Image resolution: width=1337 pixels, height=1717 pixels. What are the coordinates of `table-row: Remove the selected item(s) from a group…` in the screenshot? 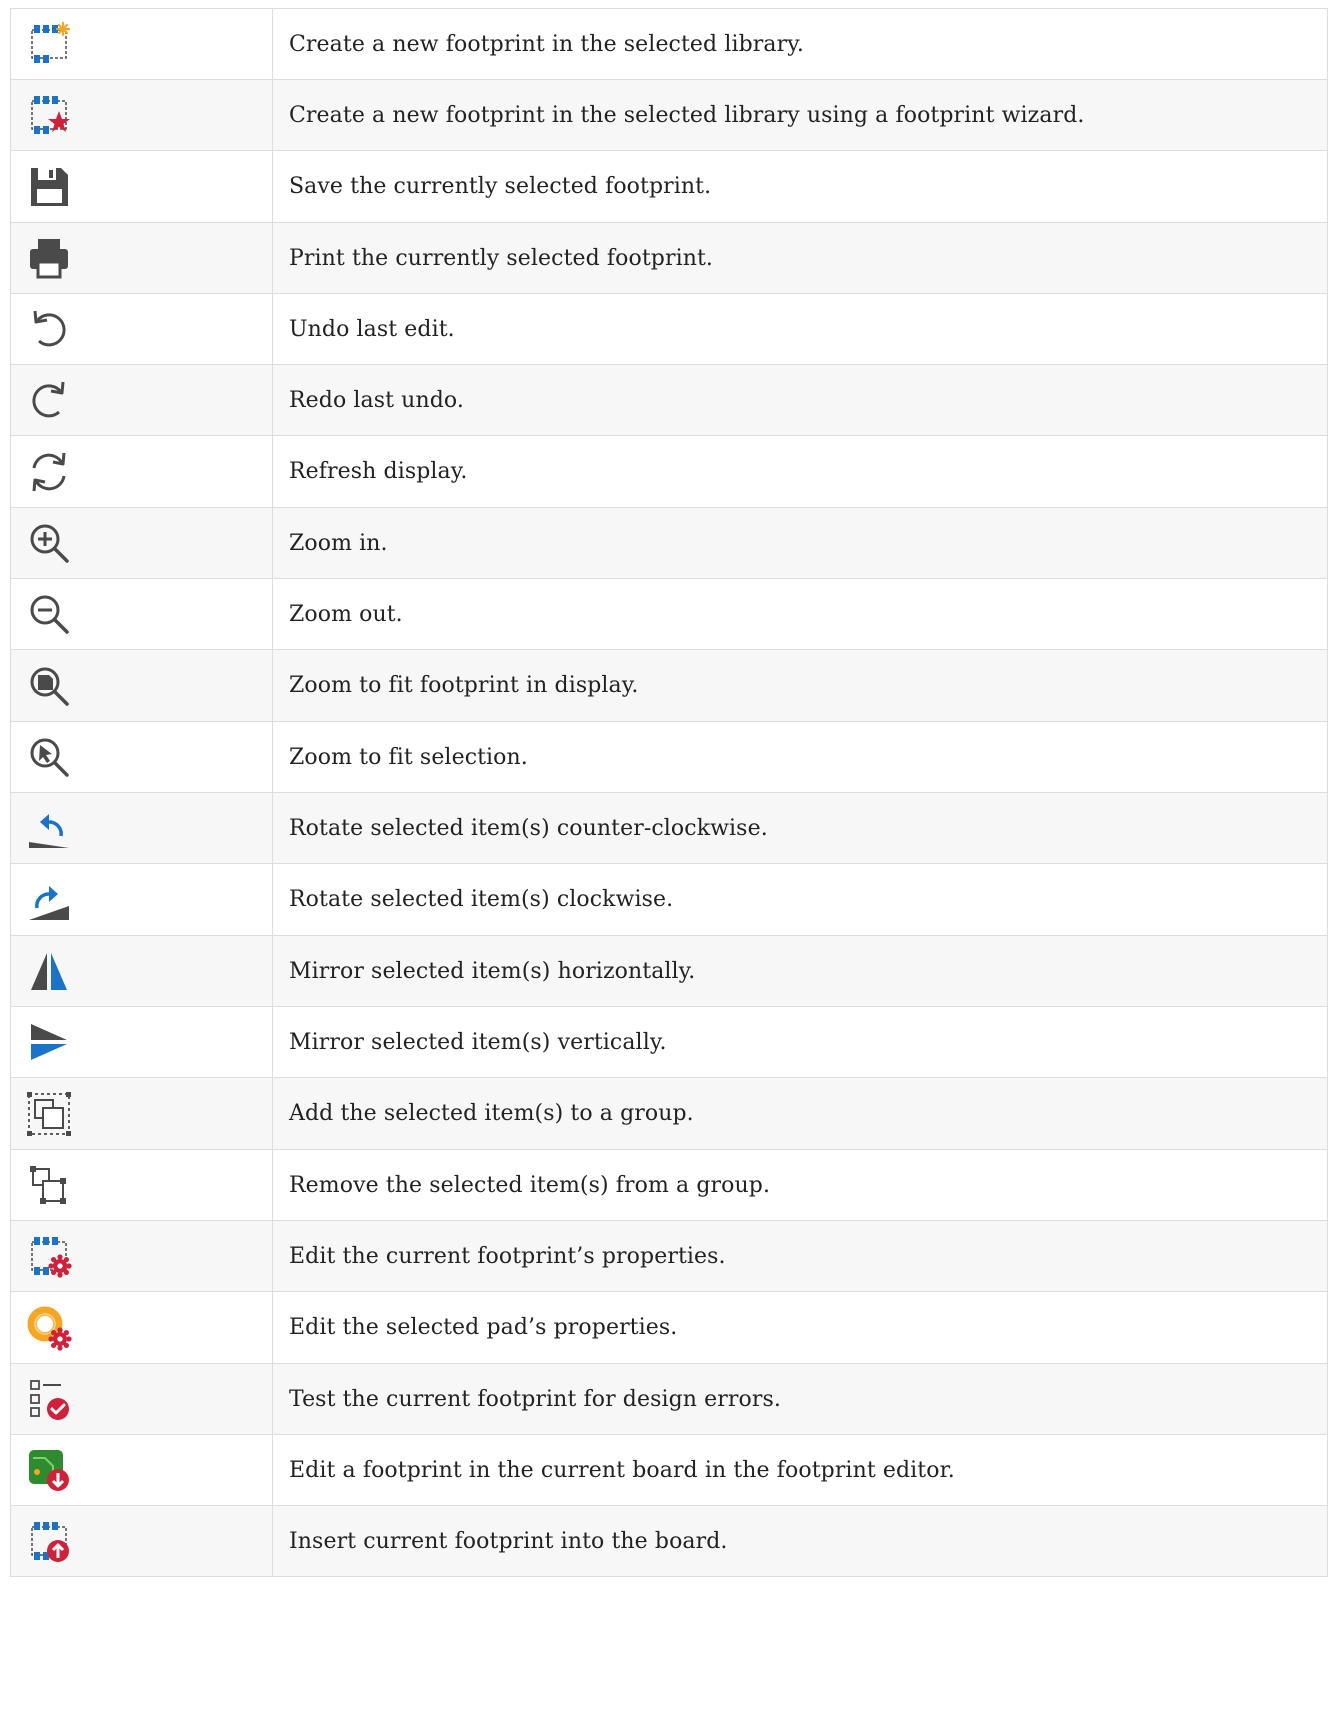 It's located at (669, 1185).